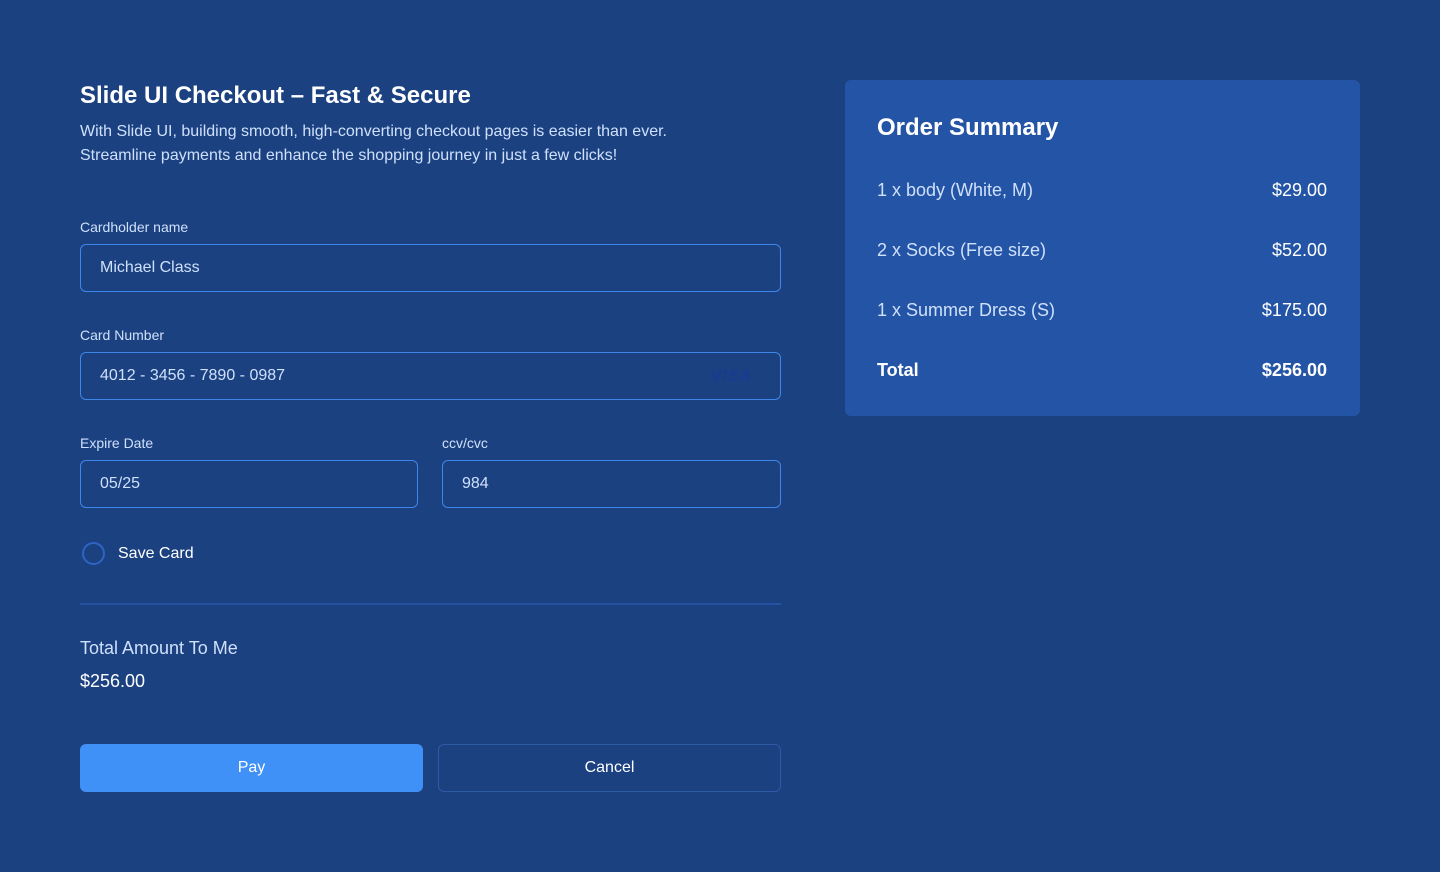 Image resolution: width=1440 pixels, height=872 pixels. What do you see at coordinates (122, 335) in the screenshot?
I see `card-number-label: Card Number` at bounding box center [122, 335].